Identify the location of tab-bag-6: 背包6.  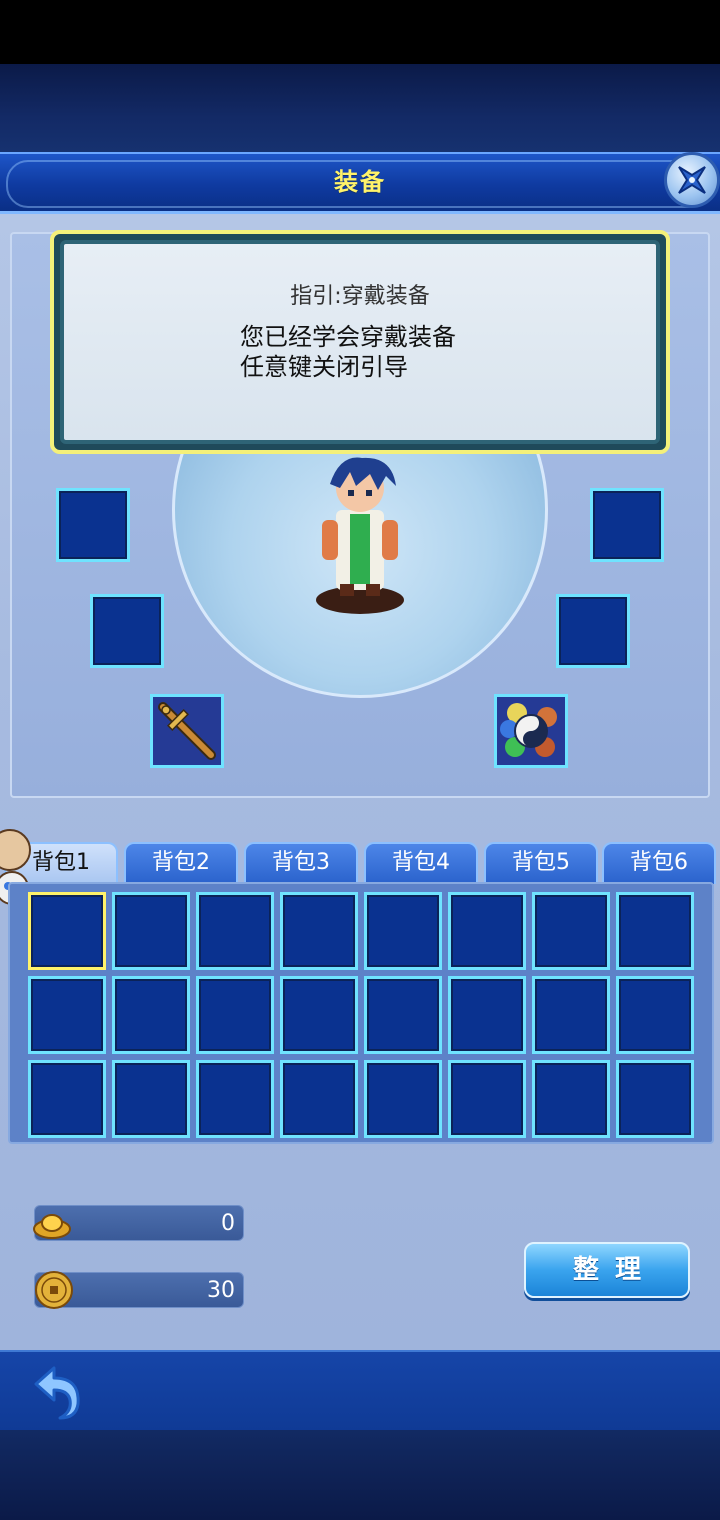
(659, 863).